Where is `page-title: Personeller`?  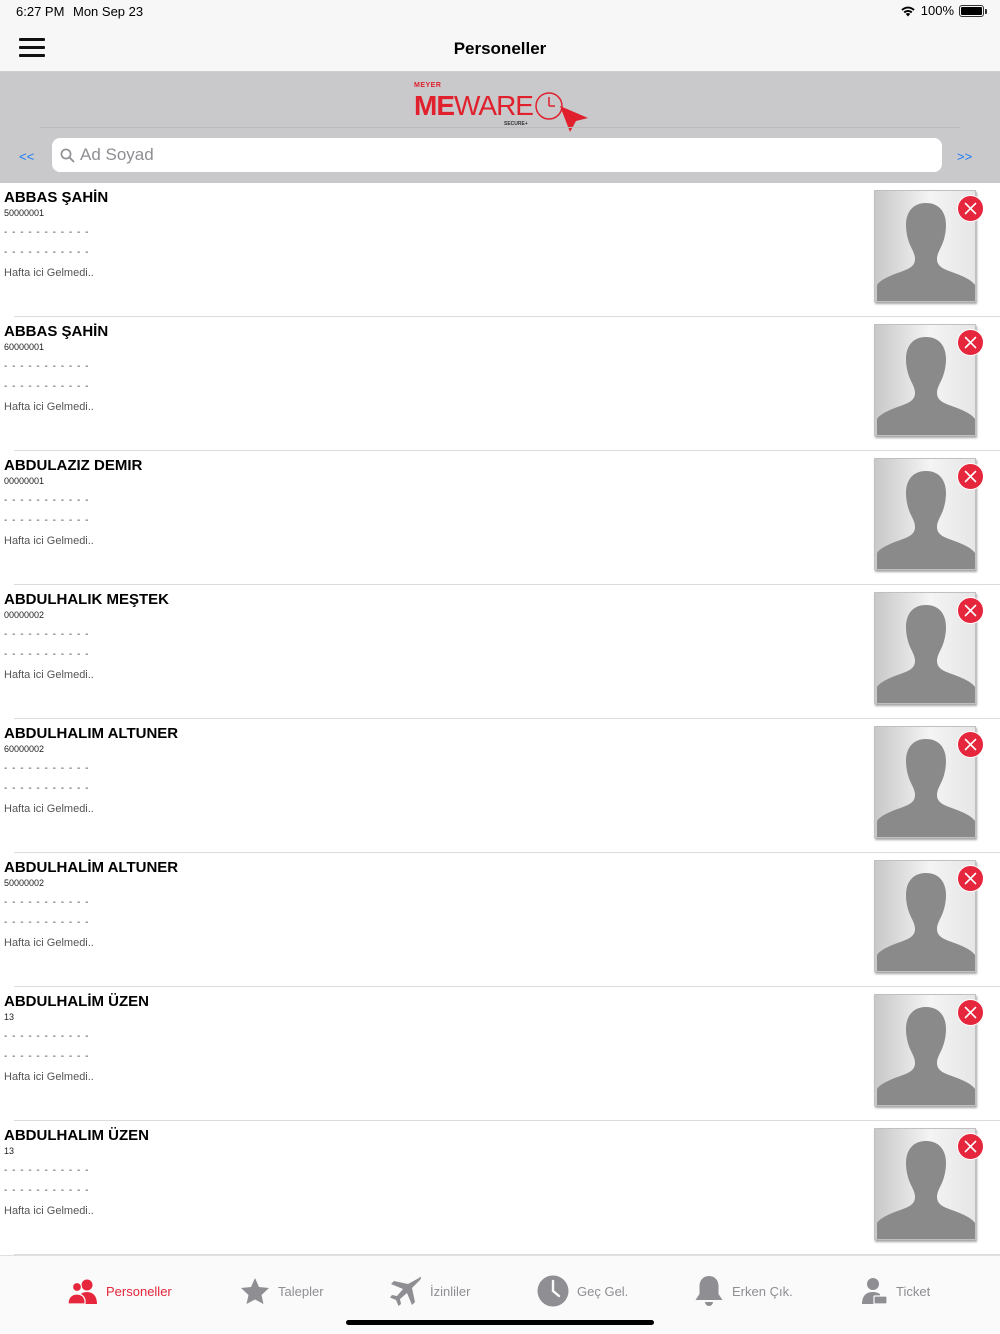
page-title: Personeller is located at coordinates (500, 48).